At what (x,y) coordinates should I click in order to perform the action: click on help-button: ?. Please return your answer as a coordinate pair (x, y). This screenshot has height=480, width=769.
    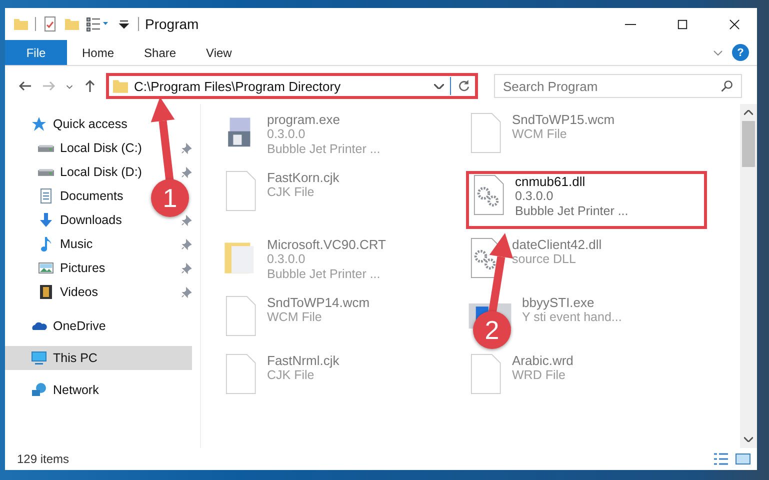
    Looking at the image, I should click on (740, 52).